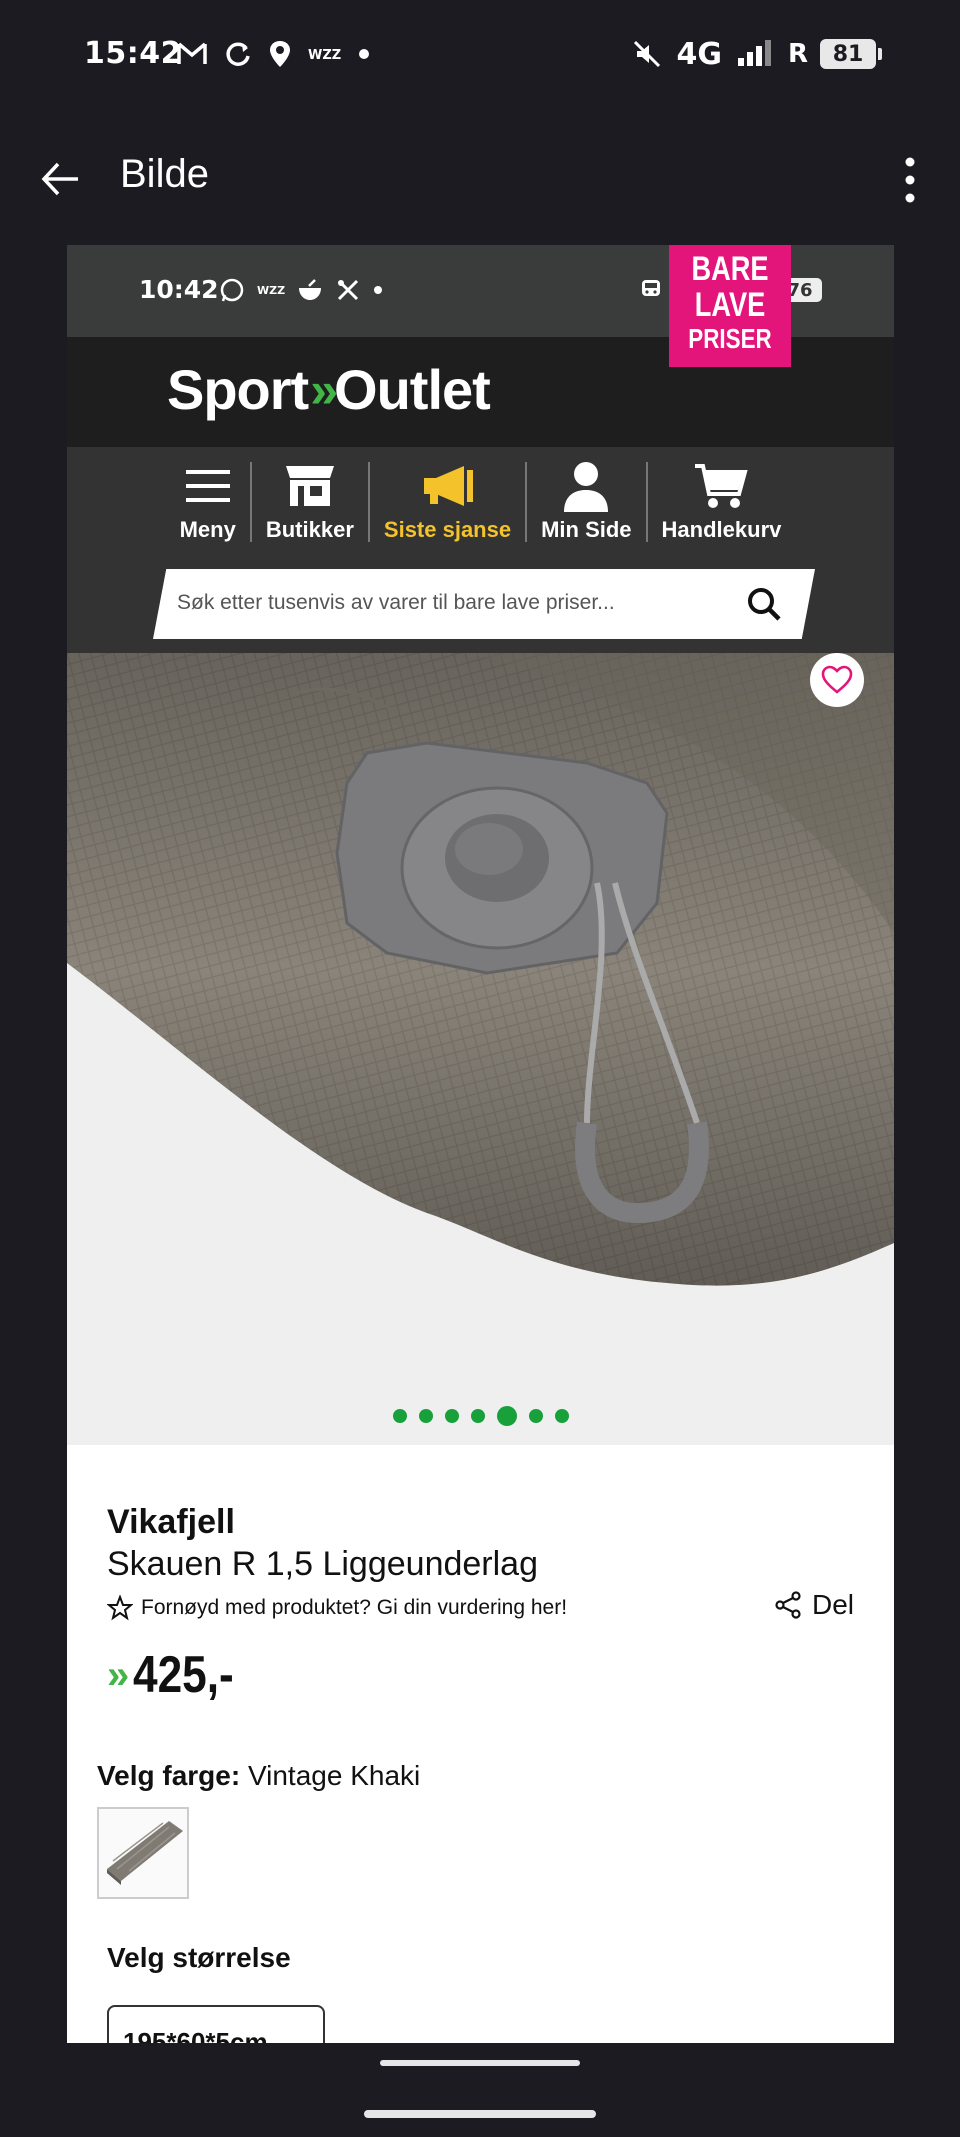 The height and width of the screenshot is (2137, 960). What do you see at coordinates (586, 487) in the screenshot?
I see `user-icon` at bounding box center [586, 487].